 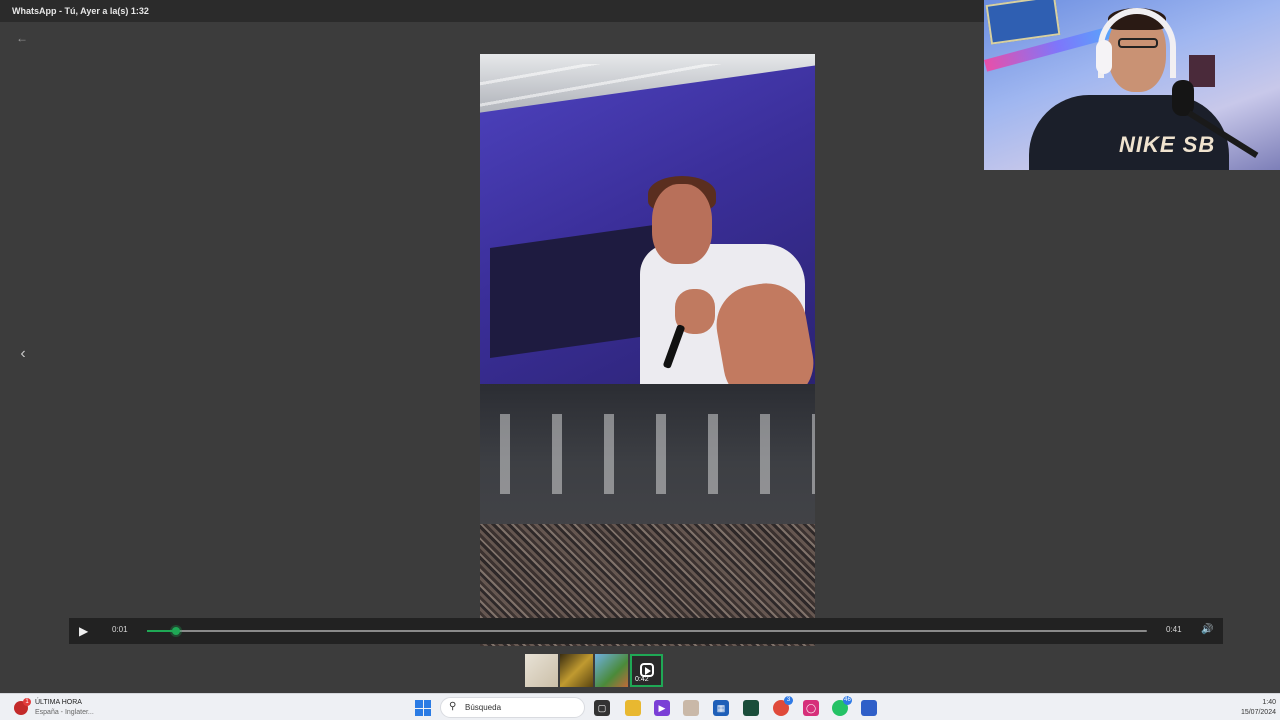 What do you see at coordinates (23, 354) in the screenshot?
I see `chevron-left-icon: ‹` at bounding box center [23, 354].